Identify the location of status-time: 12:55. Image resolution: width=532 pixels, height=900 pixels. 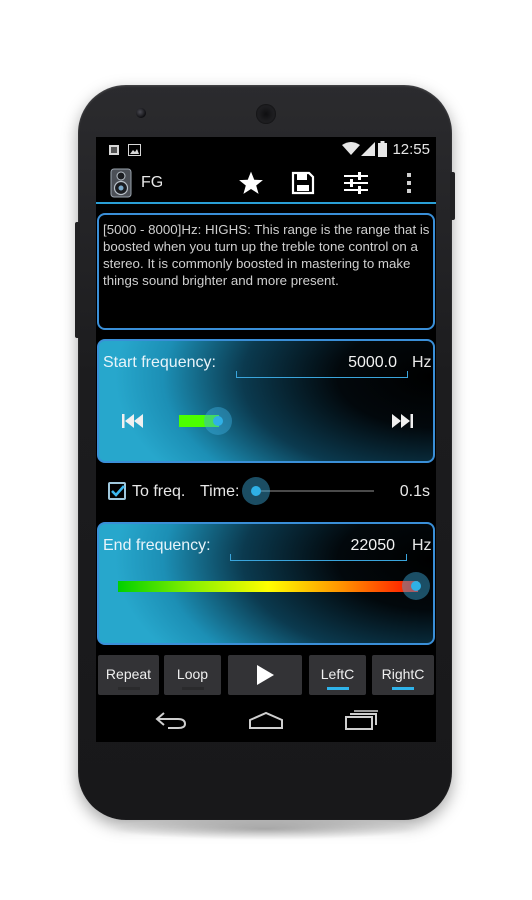
(411, 149).